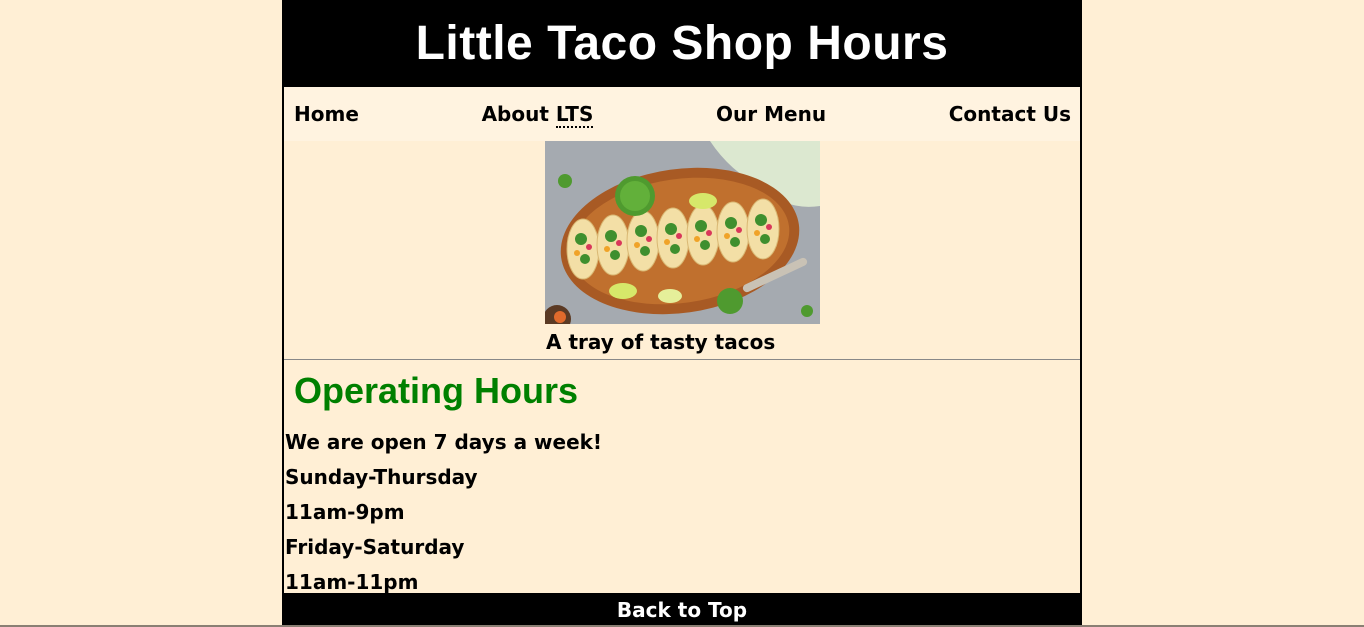 The image size is (1364, 627). I want to click on page-title: Little Taco Shop Hours, so click(682, 43).